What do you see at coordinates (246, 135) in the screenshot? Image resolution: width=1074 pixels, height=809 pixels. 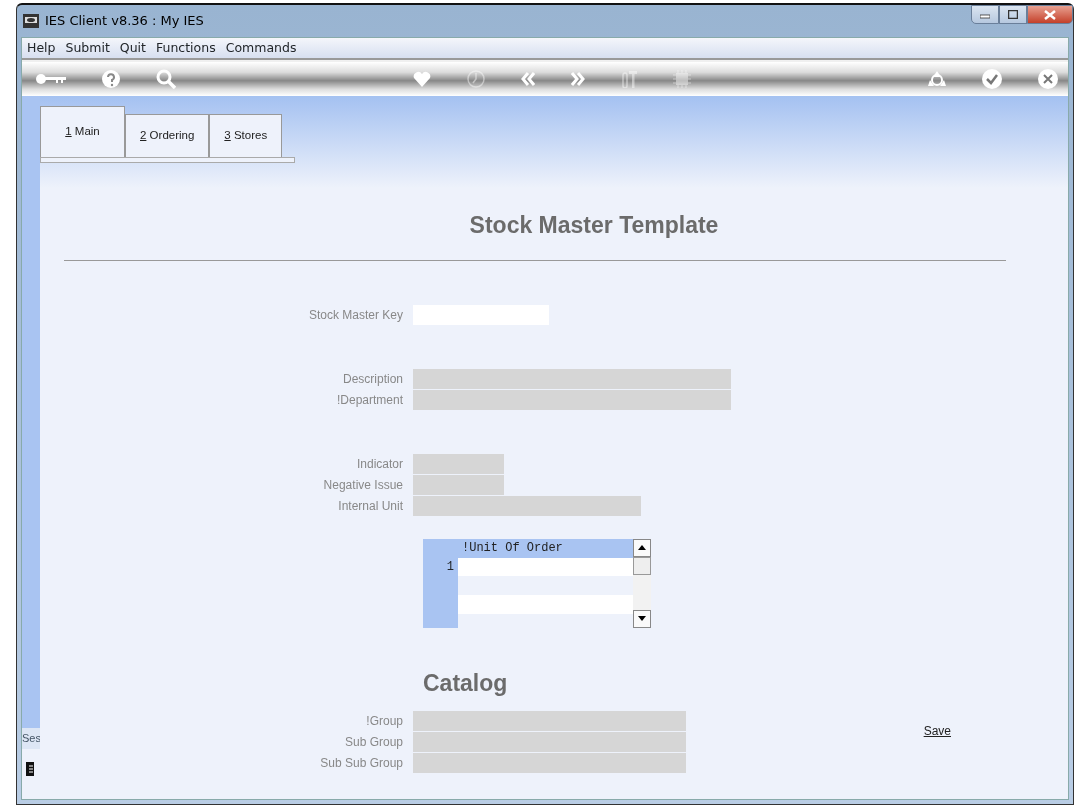 I see `tab: 3 Stores` at bounding box center [246, 135].